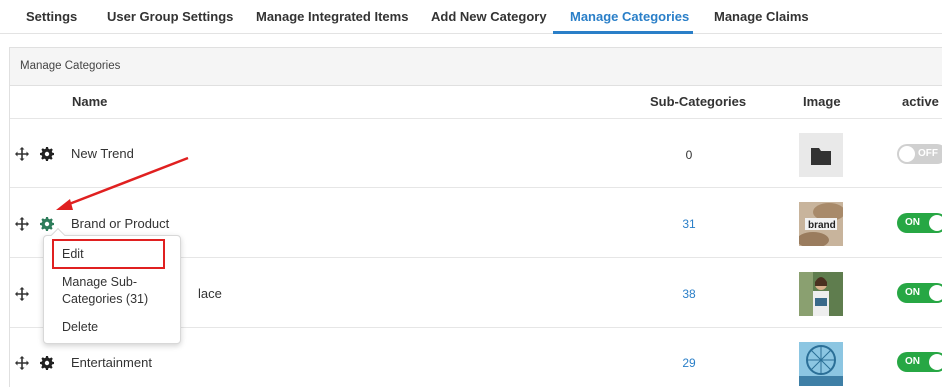 This screenshot has width=942, height=387. What do you see at coordinates (698, 101) in the screenshot?
I see `column-header-subcategories: Sub-Categories` at bounding box center [698, 101].